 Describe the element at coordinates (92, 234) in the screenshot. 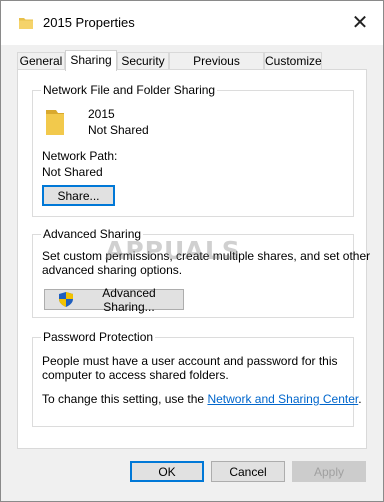

I see `advanced-sharing-heading: Advanced Sharing` at that location.